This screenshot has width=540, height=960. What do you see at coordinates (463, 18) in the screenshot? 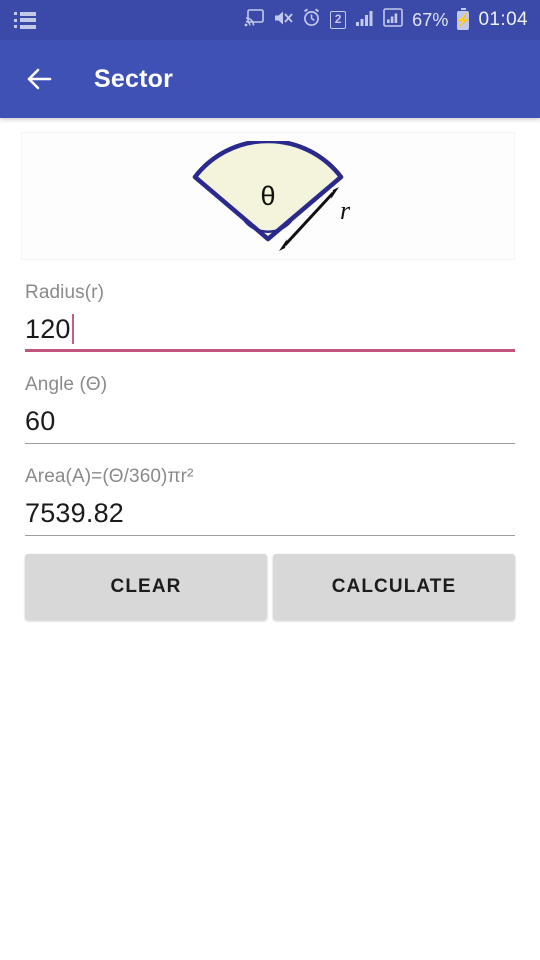
I see `battery-charging-icon: ⚡` at bounding box center [463, 18].